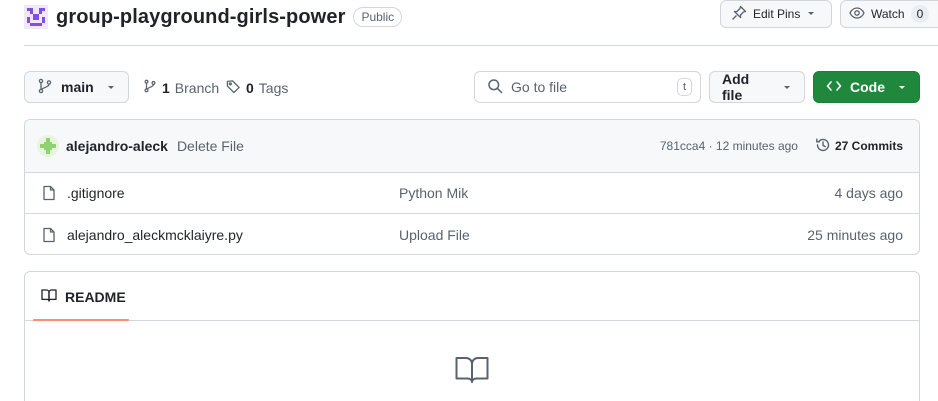 Image resolution: width=938 pixels, height=401 pixels. What do you see at coordinates (233, 235) in the screenshot?
I see `file-name-link: alejandro_aleckmcklaiyre.py` at bounding box center [233, 235].